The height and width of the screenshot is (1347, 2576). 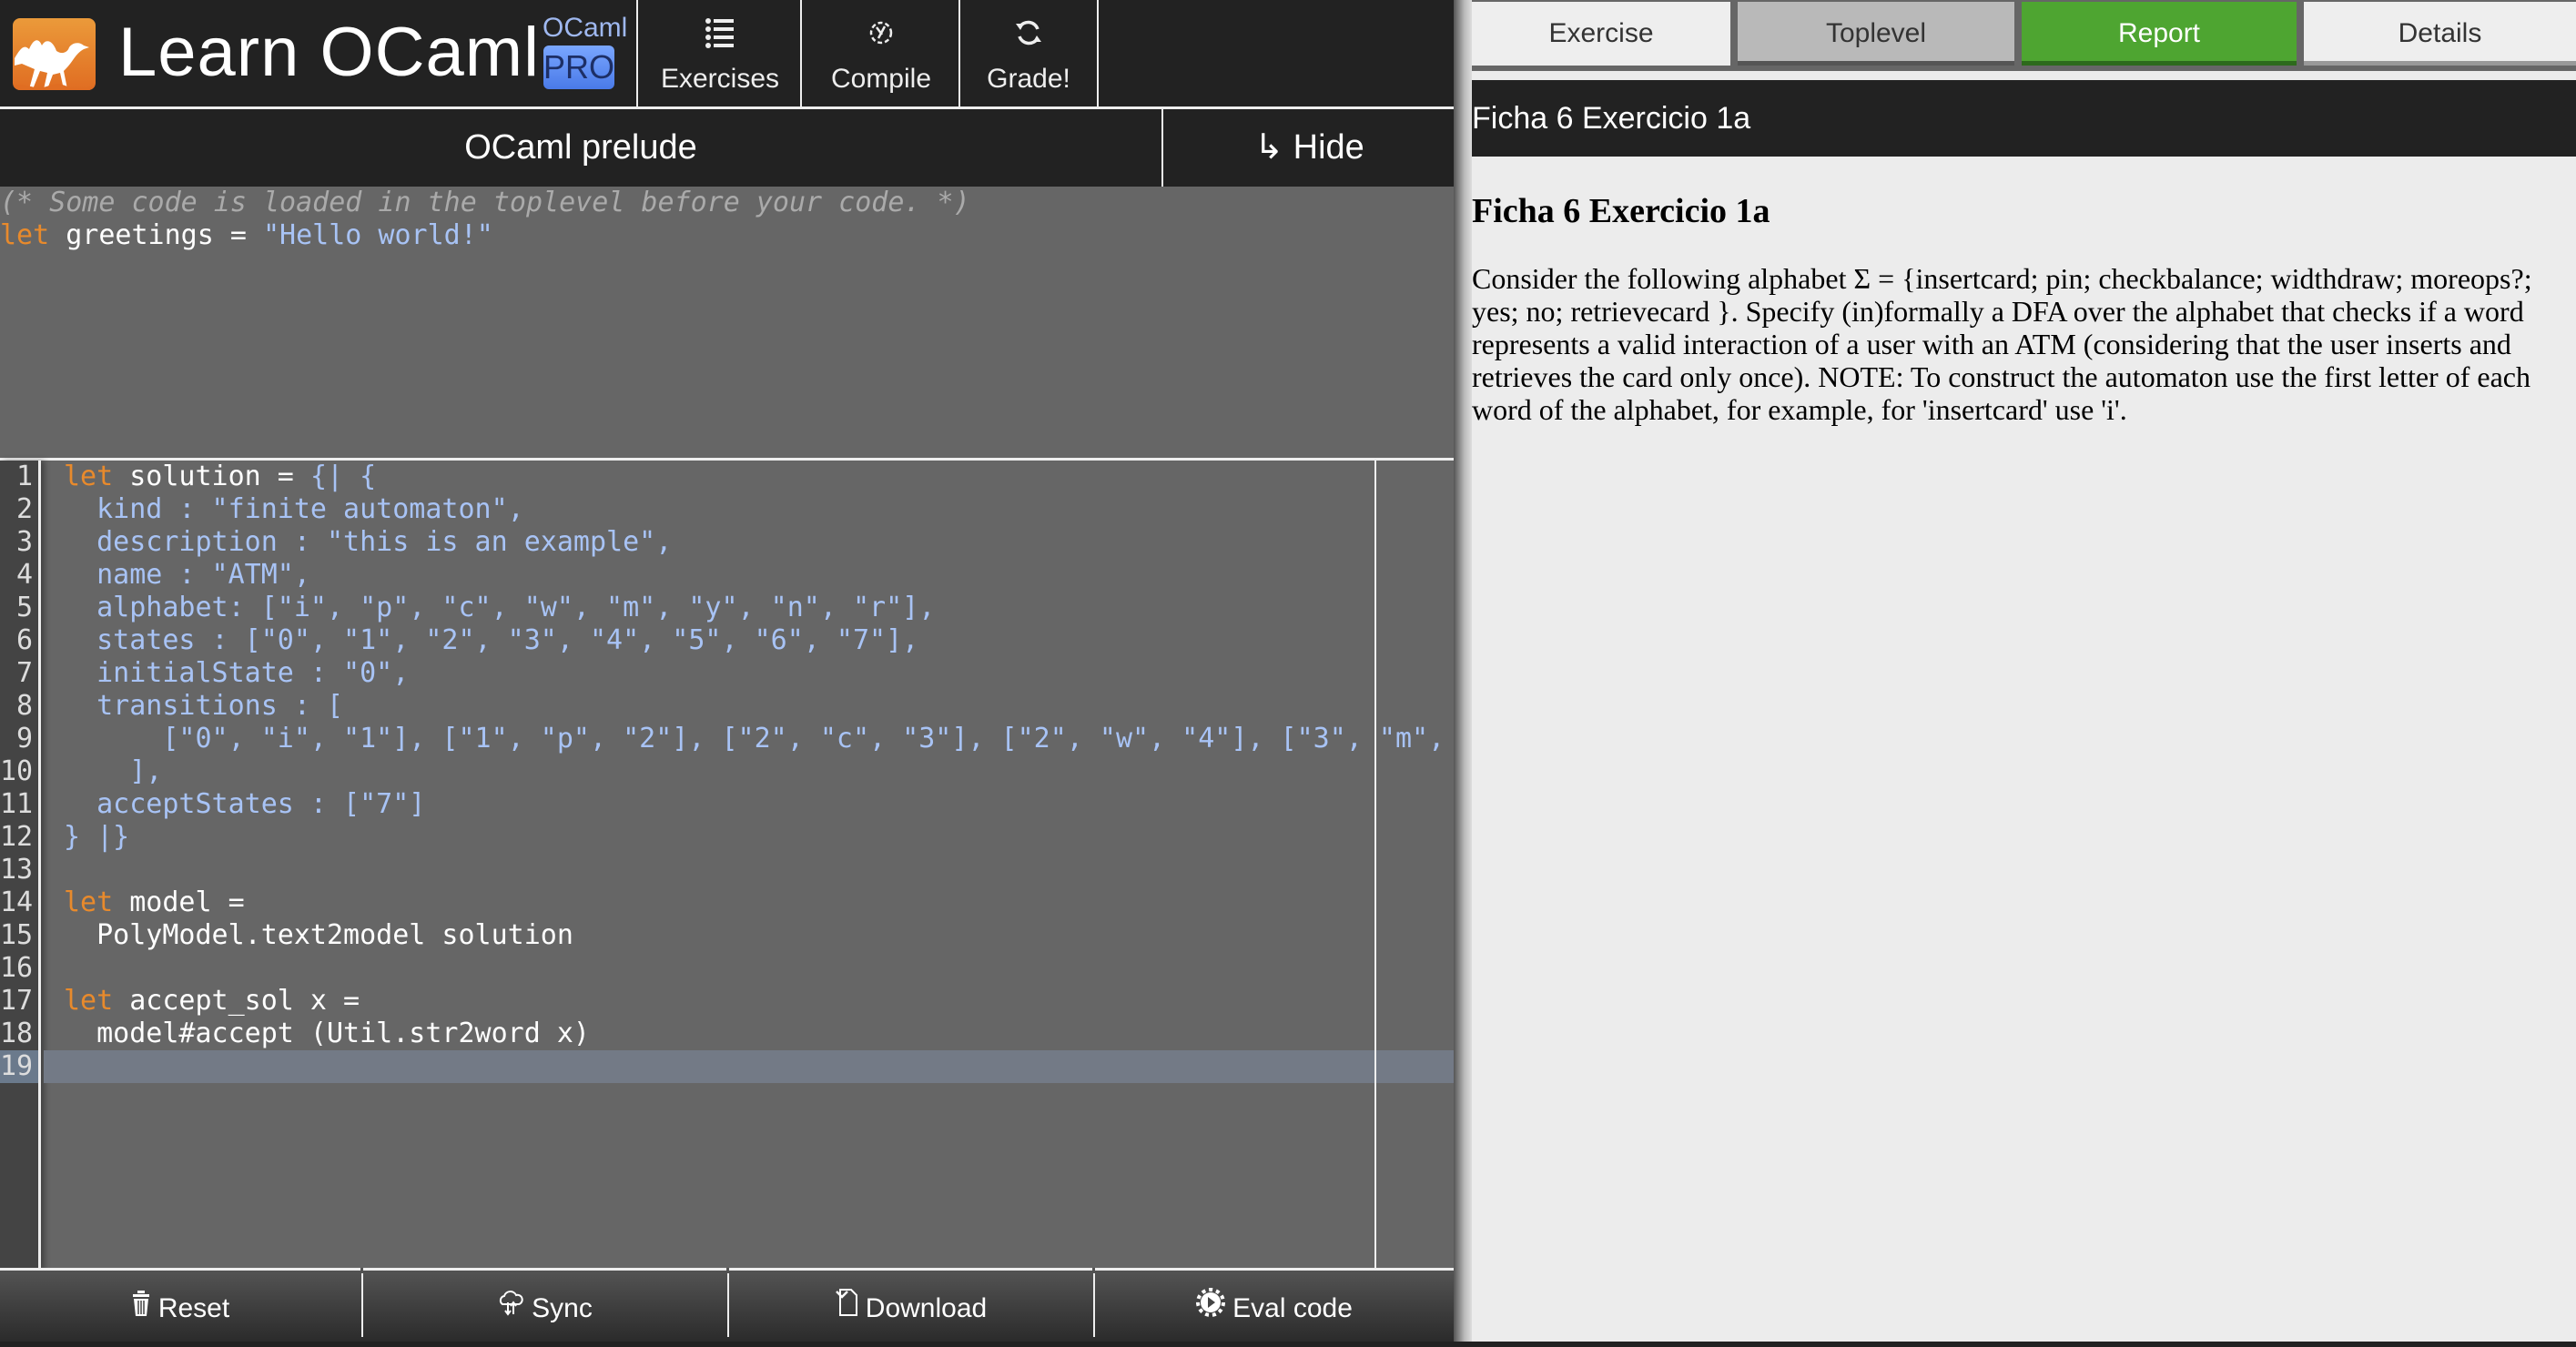 I want to click on compile-button: Compile, so click(x=880, y=53).